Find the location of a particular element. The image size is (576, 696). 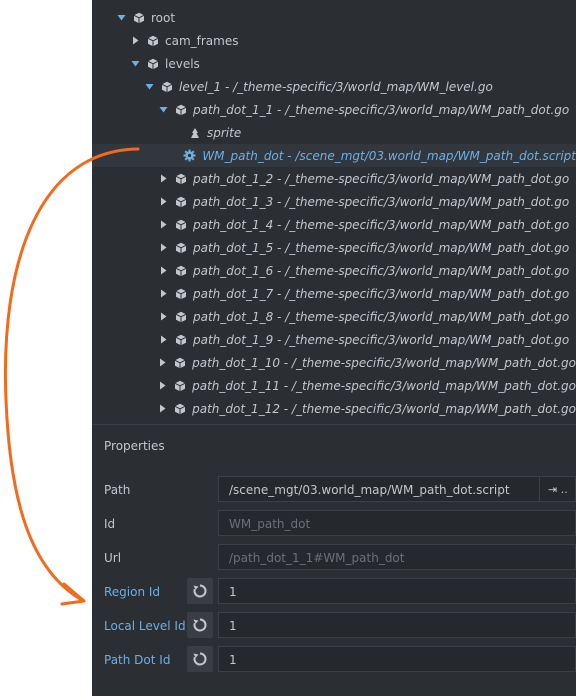

property-region-id-label: Region Id is located at coordinates (132, 592).